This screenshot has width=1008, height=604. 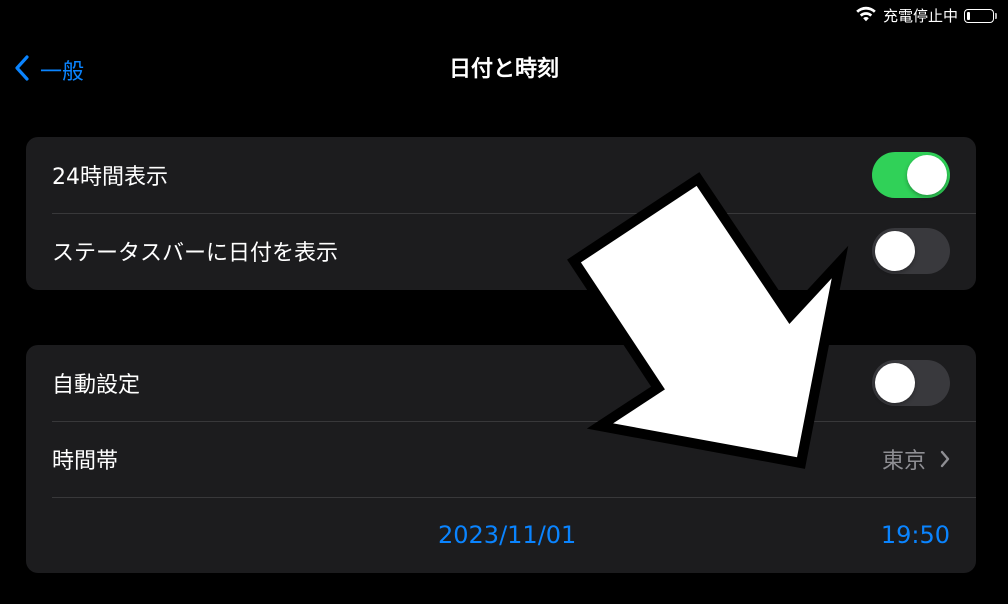 I want to click on row-date-time: 2023/11/01 19:50, so click(x=501, y=535).